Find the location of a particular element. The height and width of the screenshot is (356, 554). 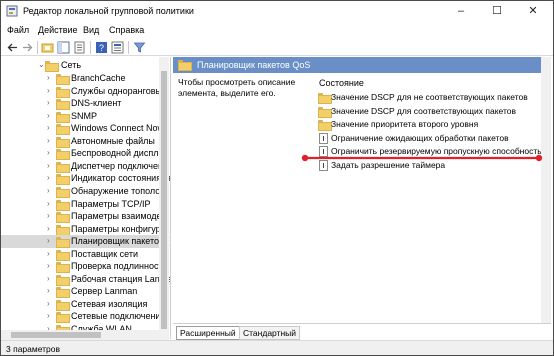

tree-node: › Планировщик пакетов ( is located at coordinates (85, 242).